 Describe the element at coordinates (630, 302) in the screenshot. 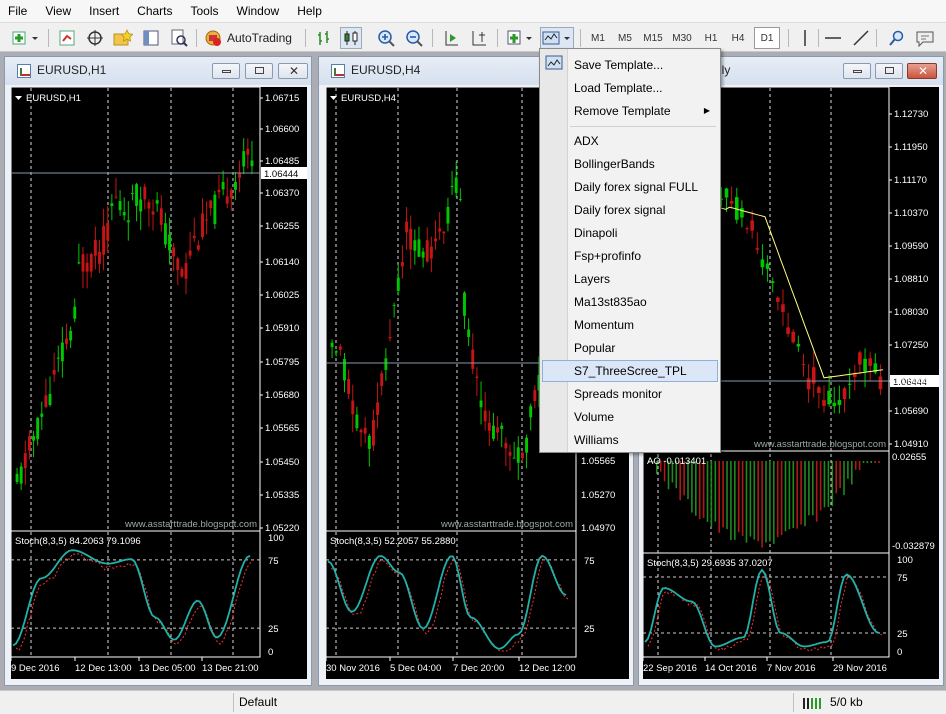

I see `template-item: Ma13st835ao` at that location.